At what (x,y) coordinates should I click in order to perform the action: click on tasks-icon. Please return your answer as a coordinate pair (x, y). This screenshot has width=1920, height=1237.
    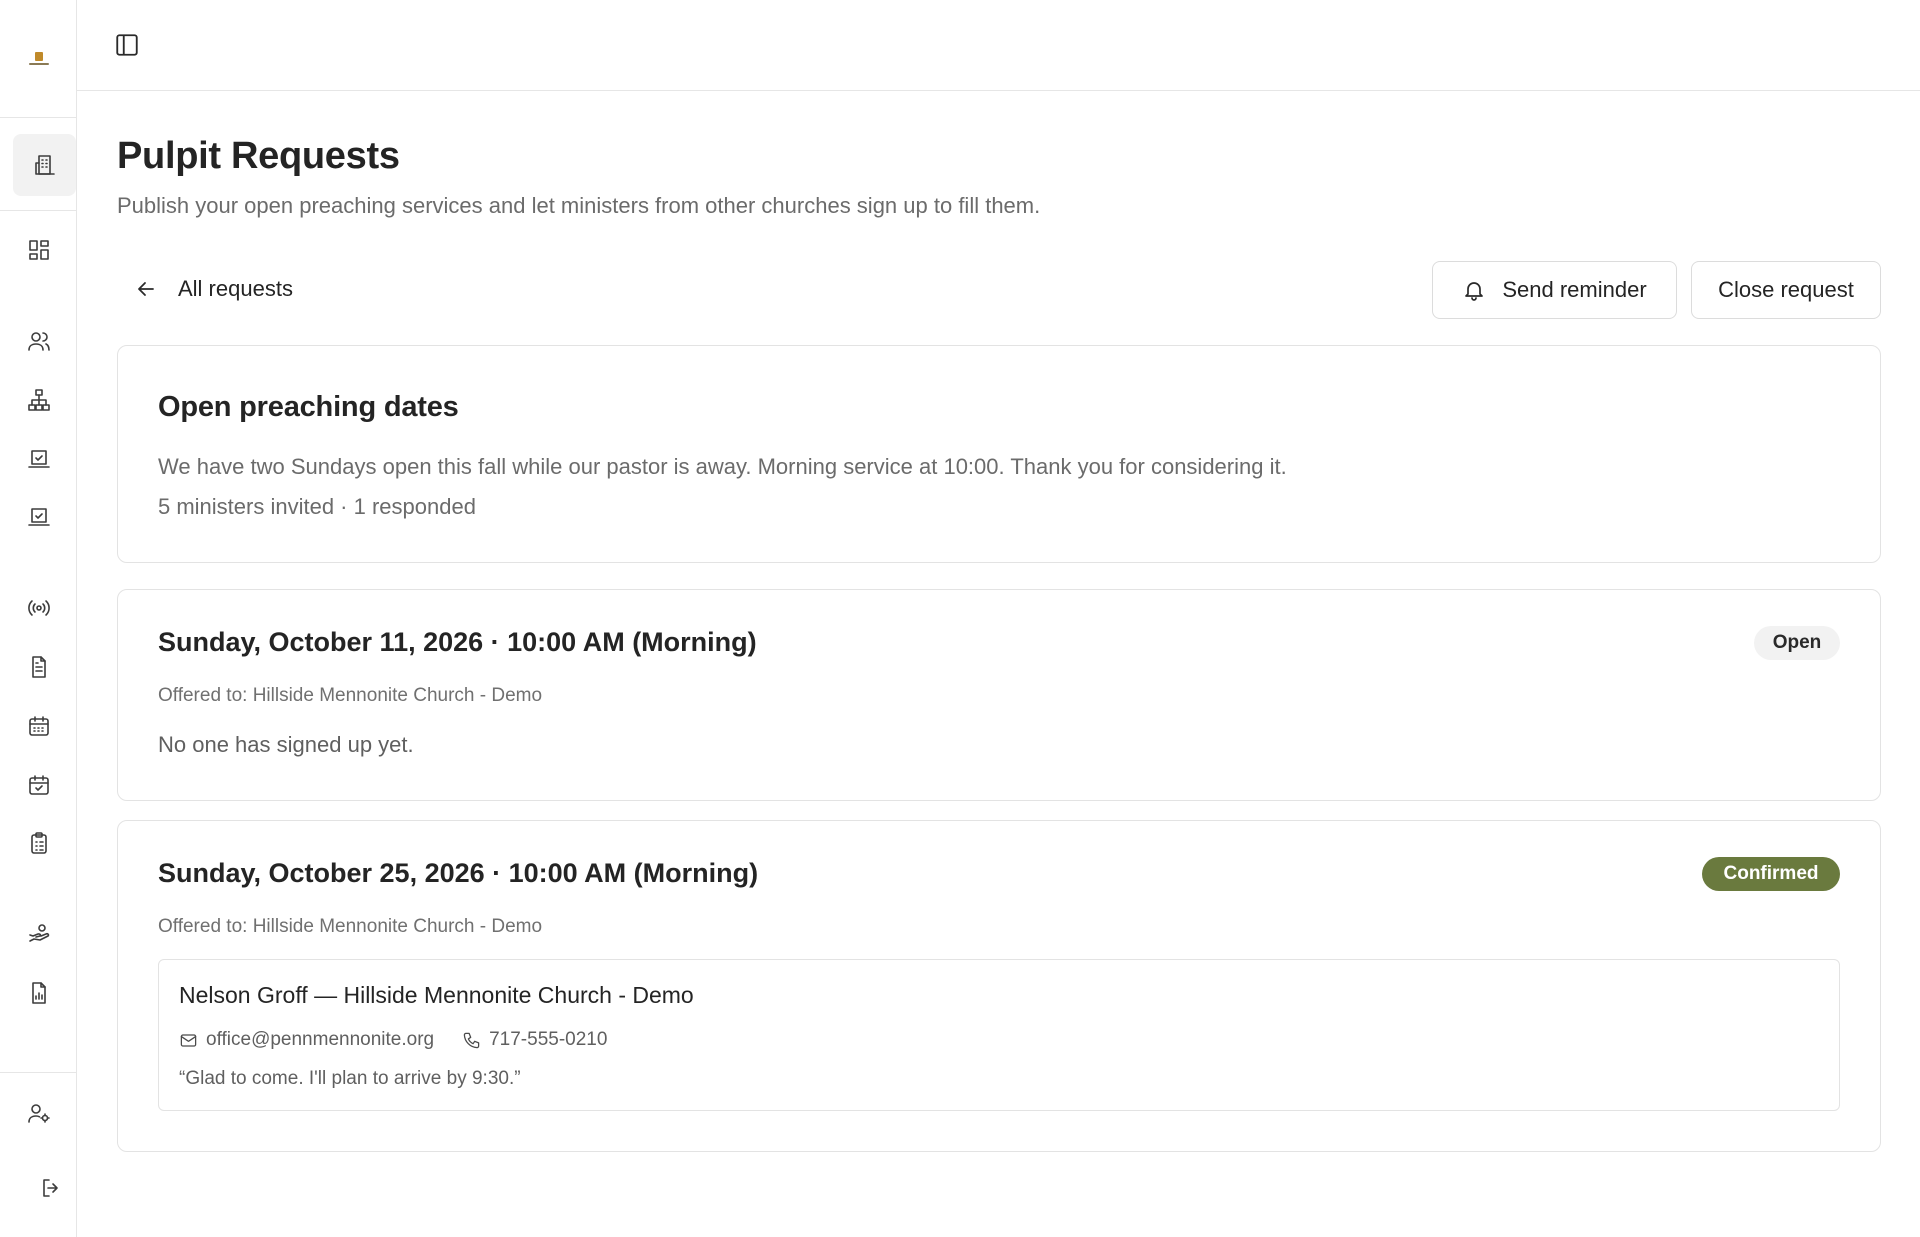
    Looking at the image, I should click on (39, 459).